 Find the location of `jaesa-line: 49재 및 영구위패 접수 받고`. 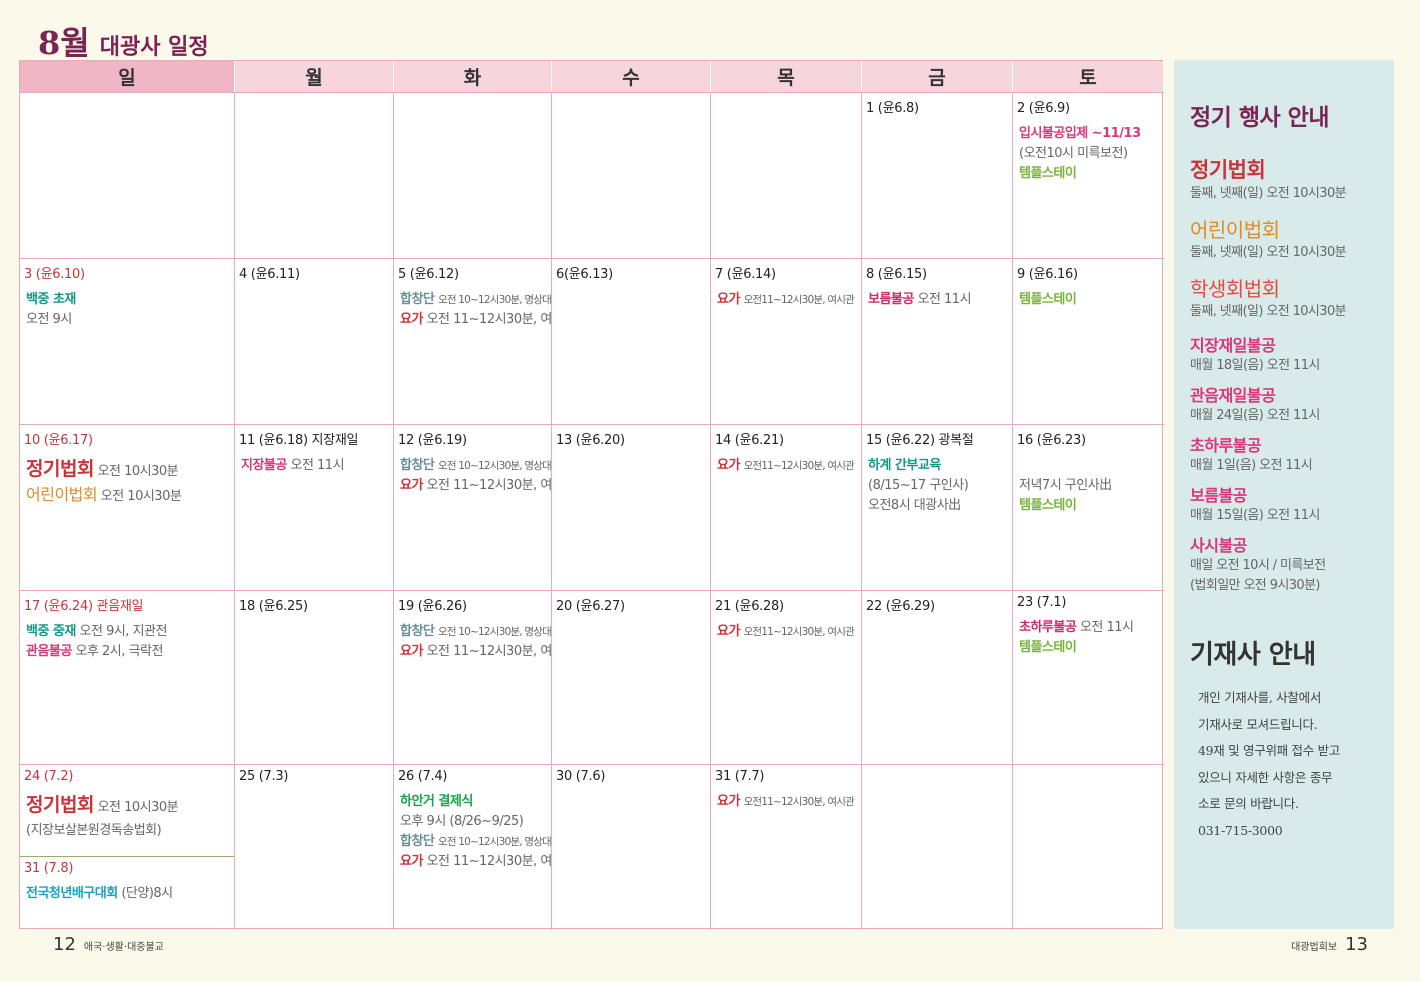

jaesa-line: 49재 및 영구위패 접수 받고 is located at coordinates (1269, 750).